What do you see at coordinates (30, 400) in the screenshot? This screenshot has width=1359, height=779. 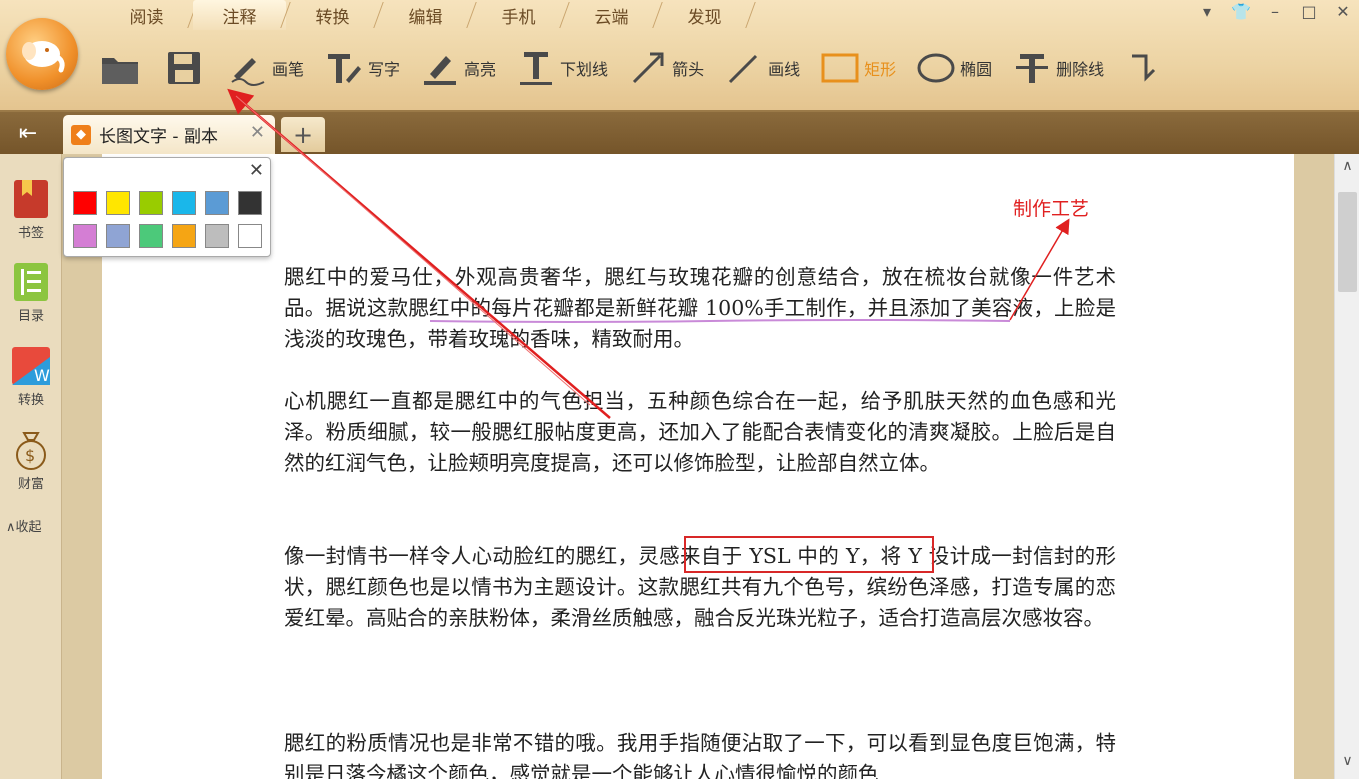 I see `sidebar-label-convert: 转换` at bounding box center [30, 400].